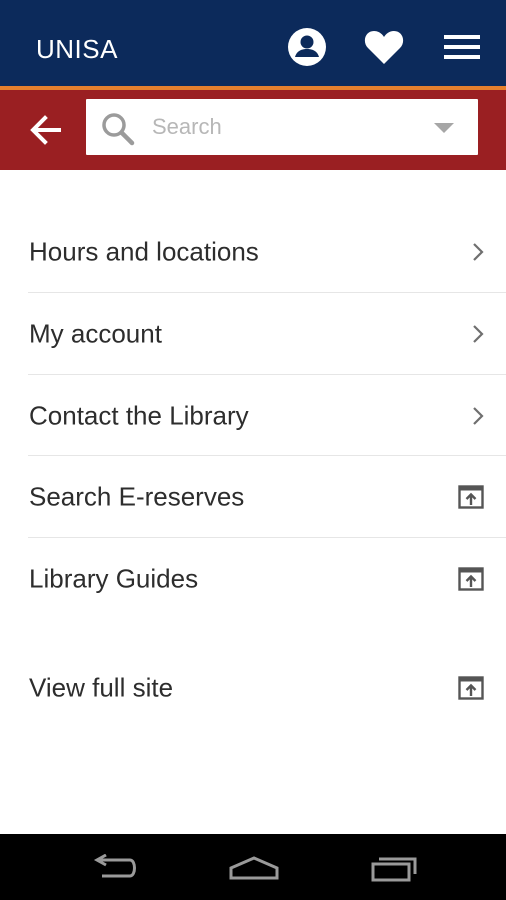  Describe the element at coordinates (95, 333) in the screenshot. I see `menu-item-label: My account` at that location.